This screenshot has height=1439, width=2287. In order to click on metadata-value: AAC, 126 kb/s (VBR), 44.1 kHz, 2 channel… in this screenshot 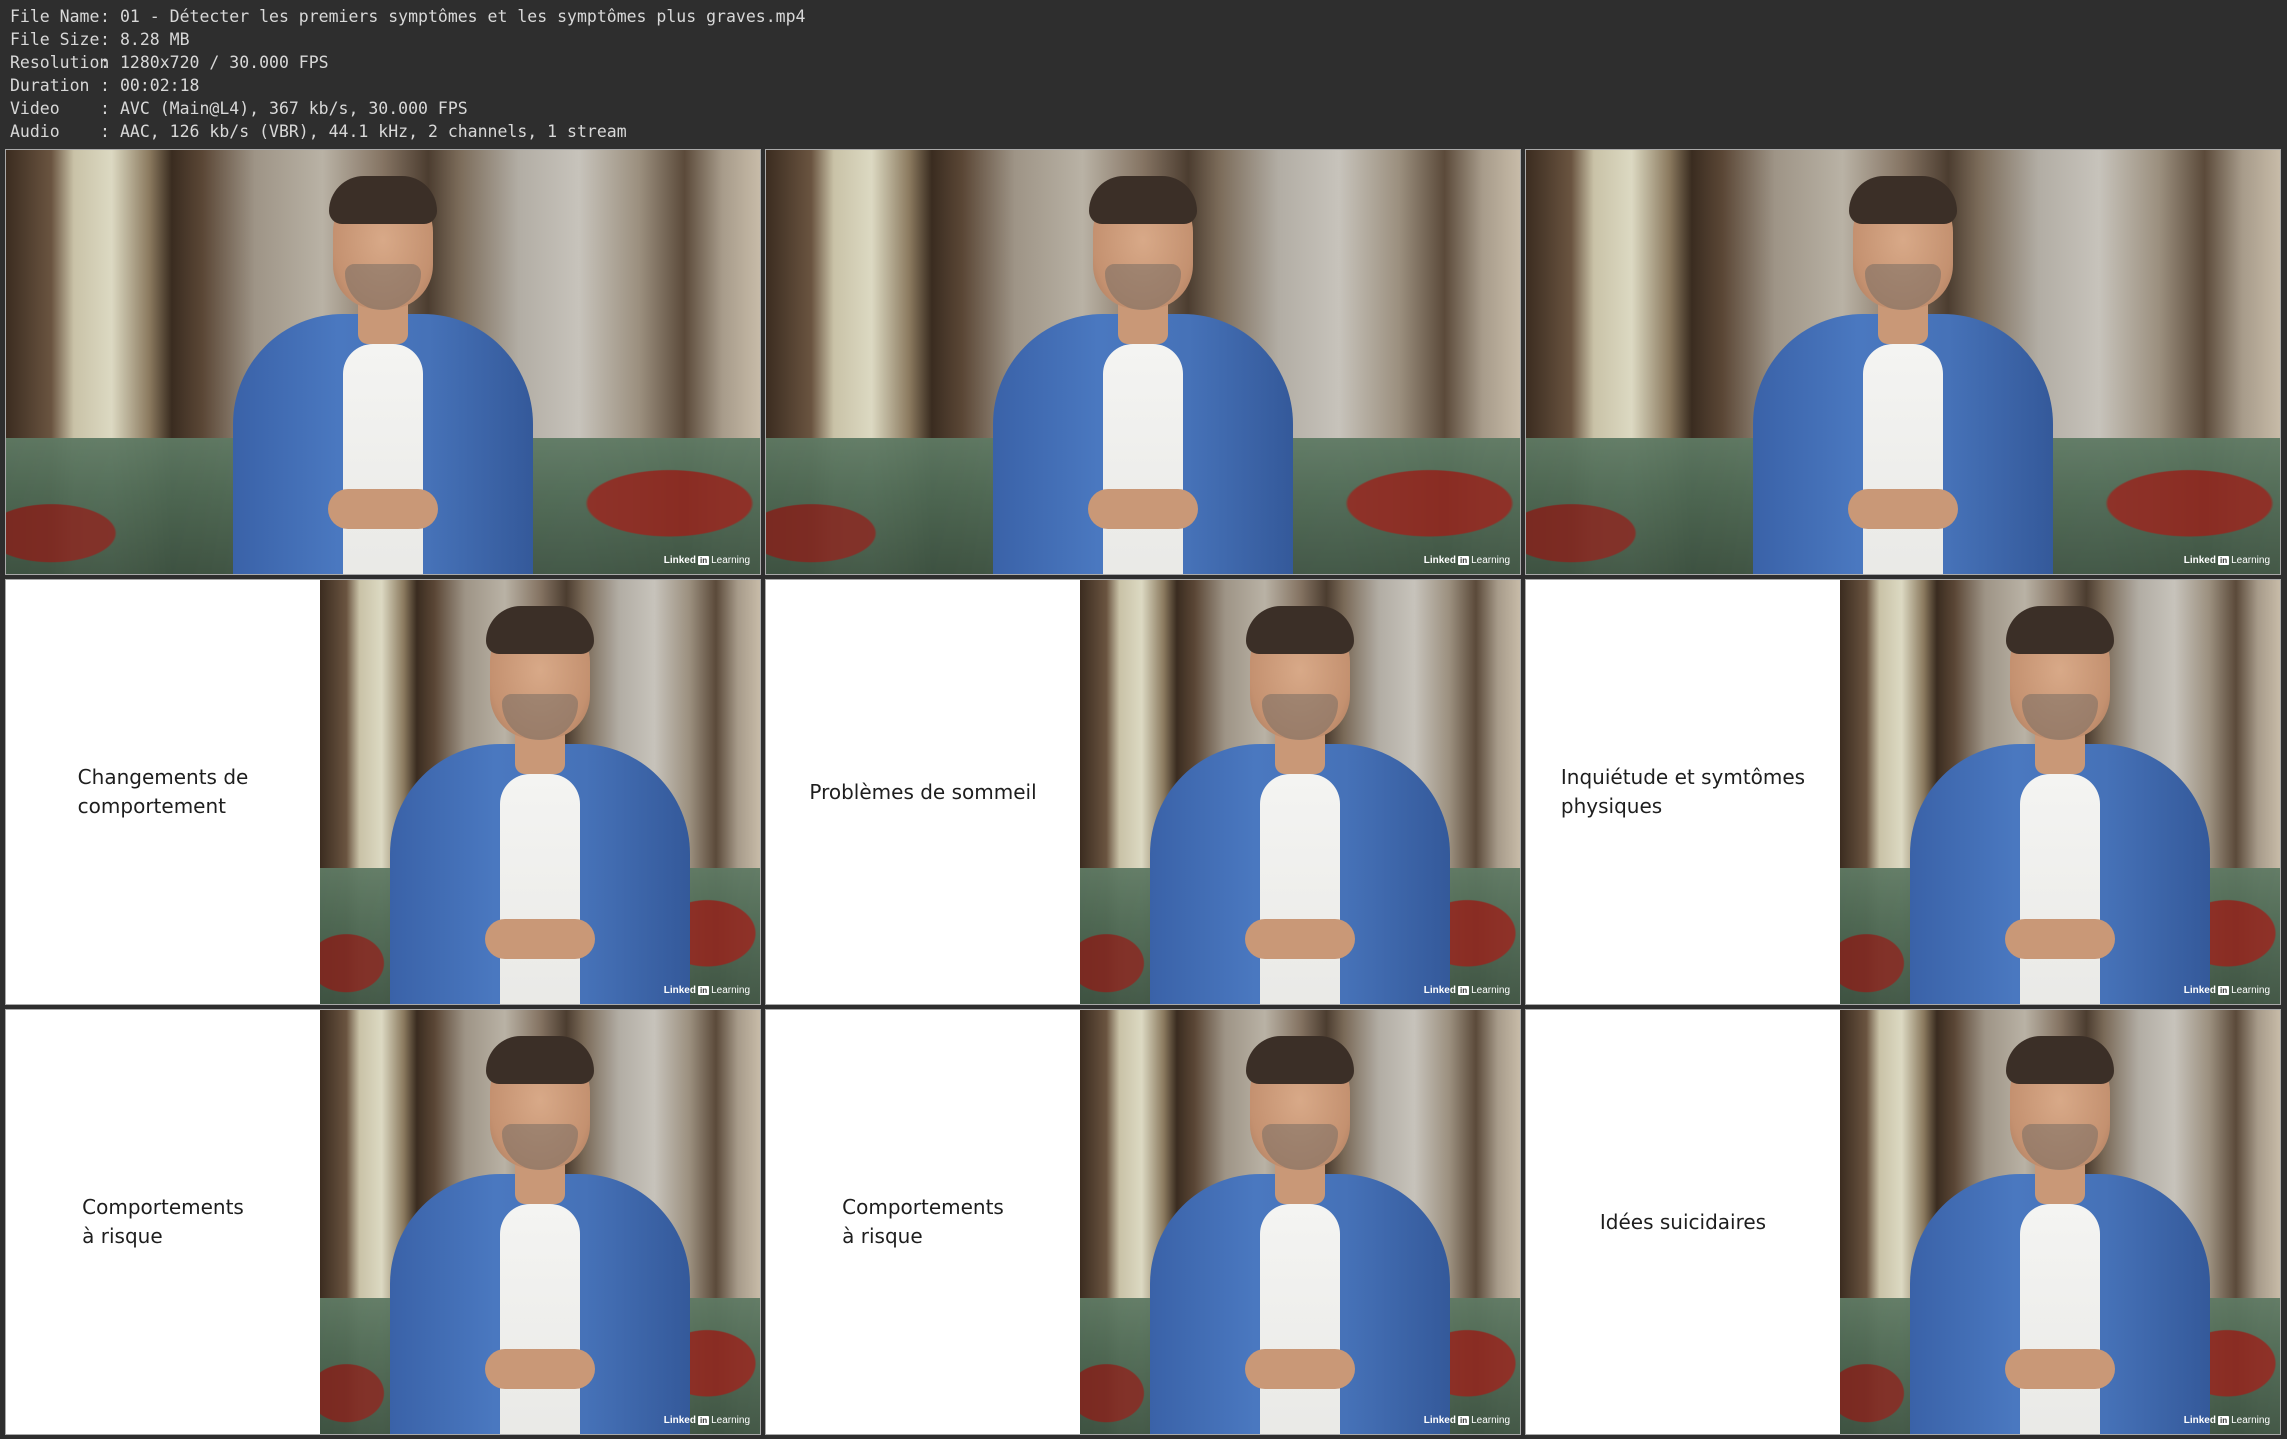, I will do `click(373, 131)`.